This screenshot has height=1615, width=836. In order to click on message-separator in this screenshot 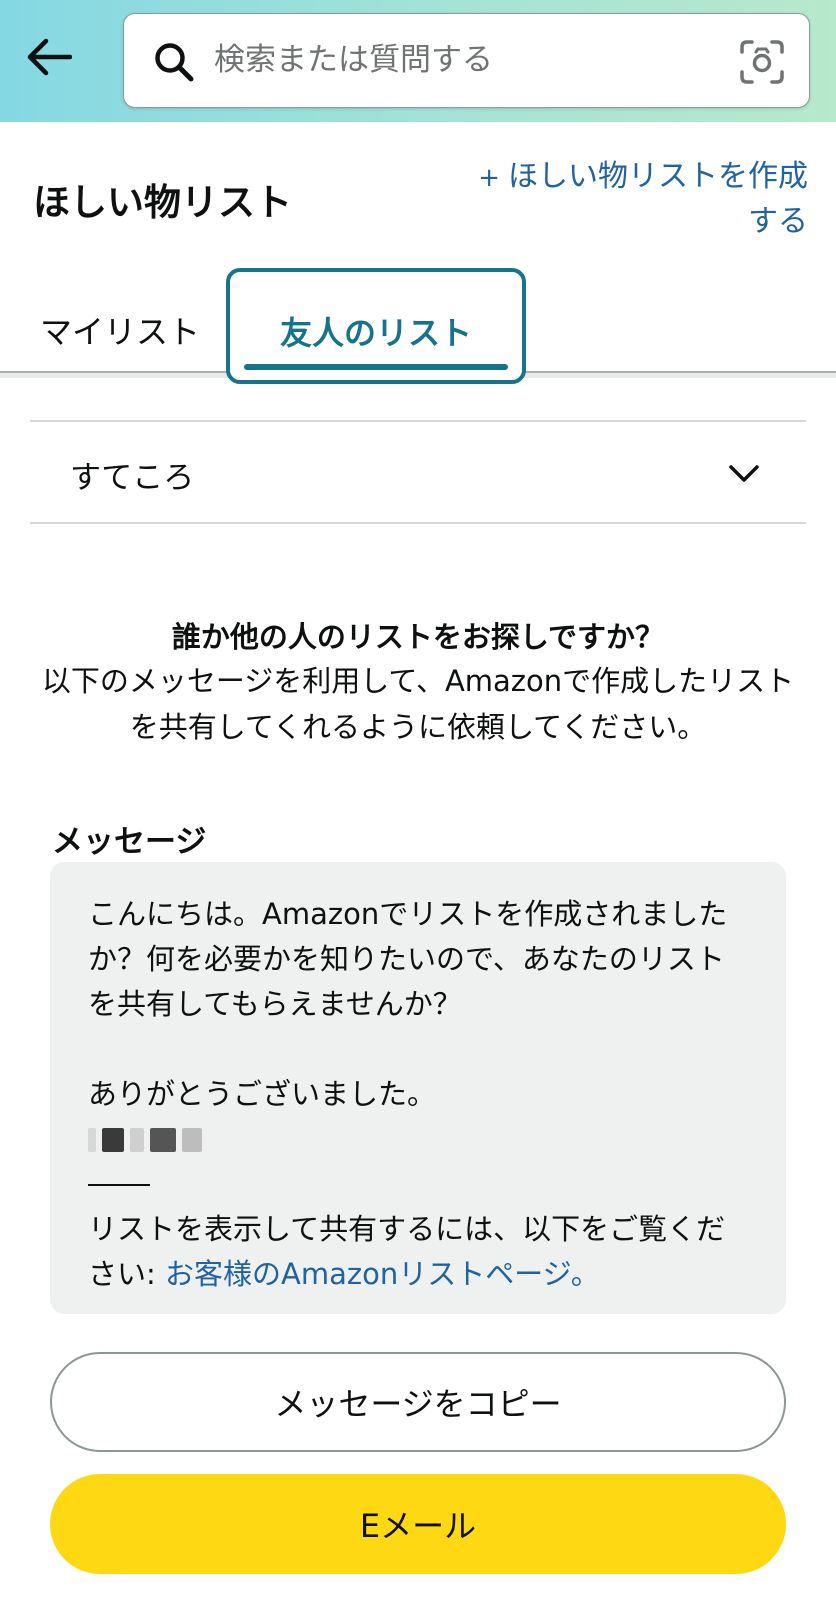, I will do `click(418, 1184)`.